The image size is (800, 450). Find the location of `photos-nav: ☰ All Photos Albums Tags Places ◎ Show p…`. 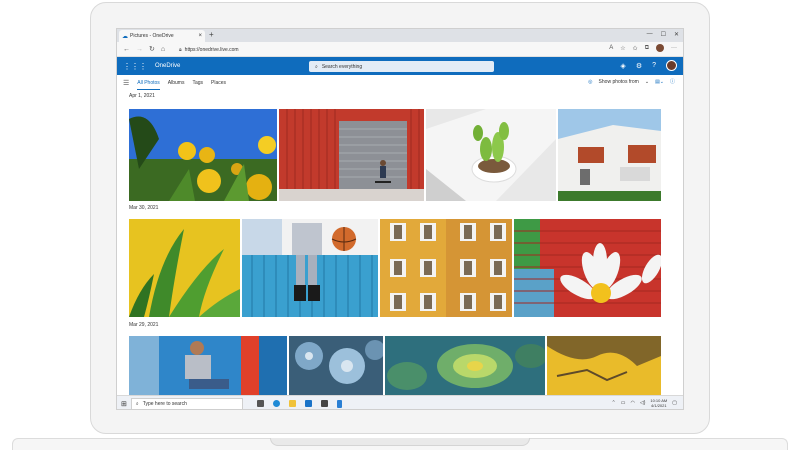

photos-nav: ☰ All Photos Albums Tags Places ◎ Show p… is located at coordinates (400, 83).